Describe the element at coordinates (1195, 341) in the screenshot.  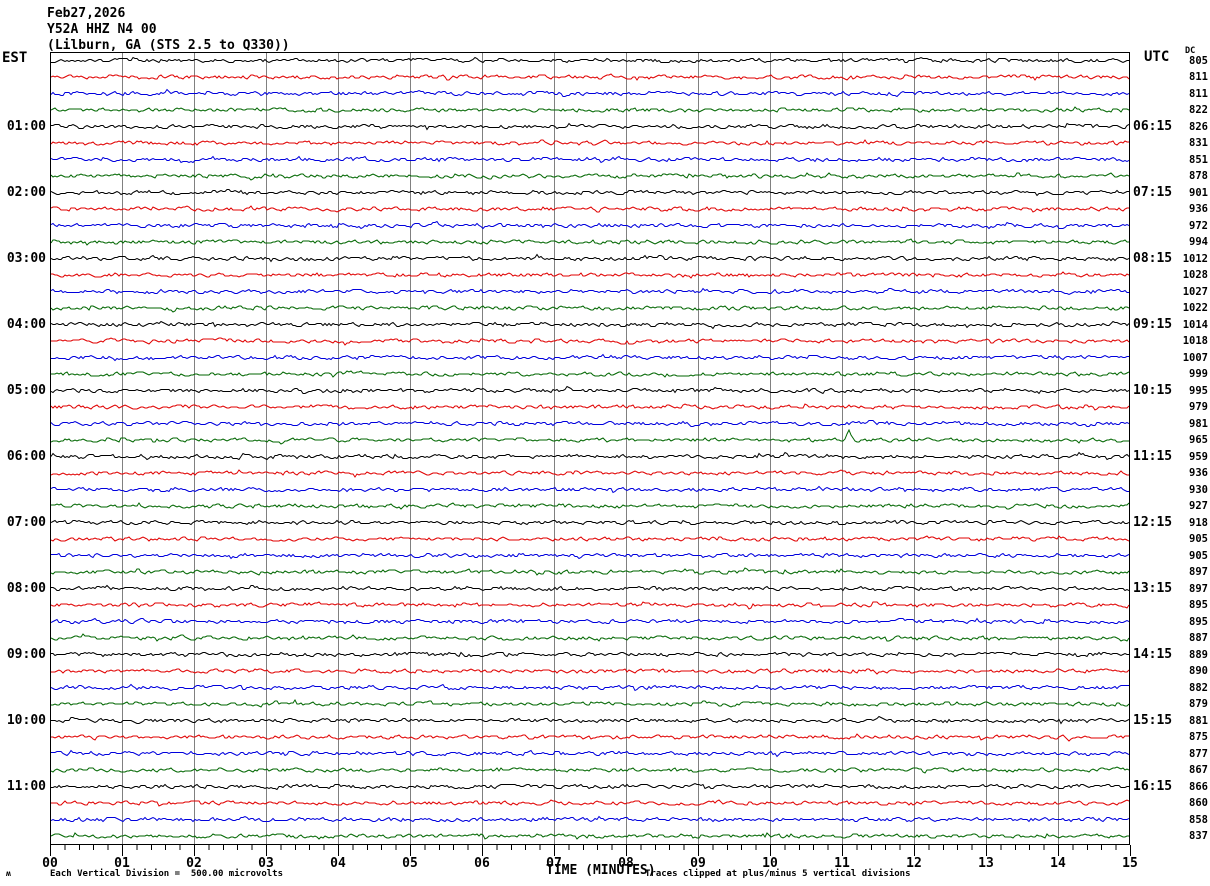
I see `dc-value: 1018` at that location.